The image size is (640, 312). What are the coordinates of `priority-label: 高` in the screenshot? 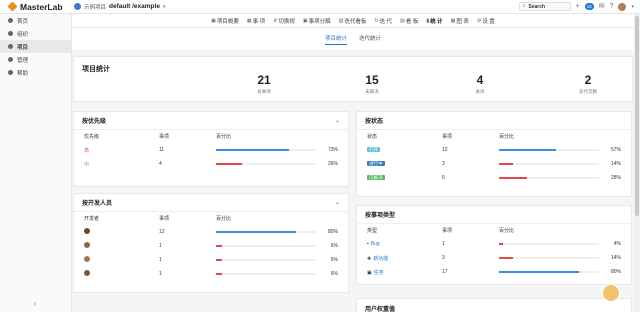 It's located at (86, 151).